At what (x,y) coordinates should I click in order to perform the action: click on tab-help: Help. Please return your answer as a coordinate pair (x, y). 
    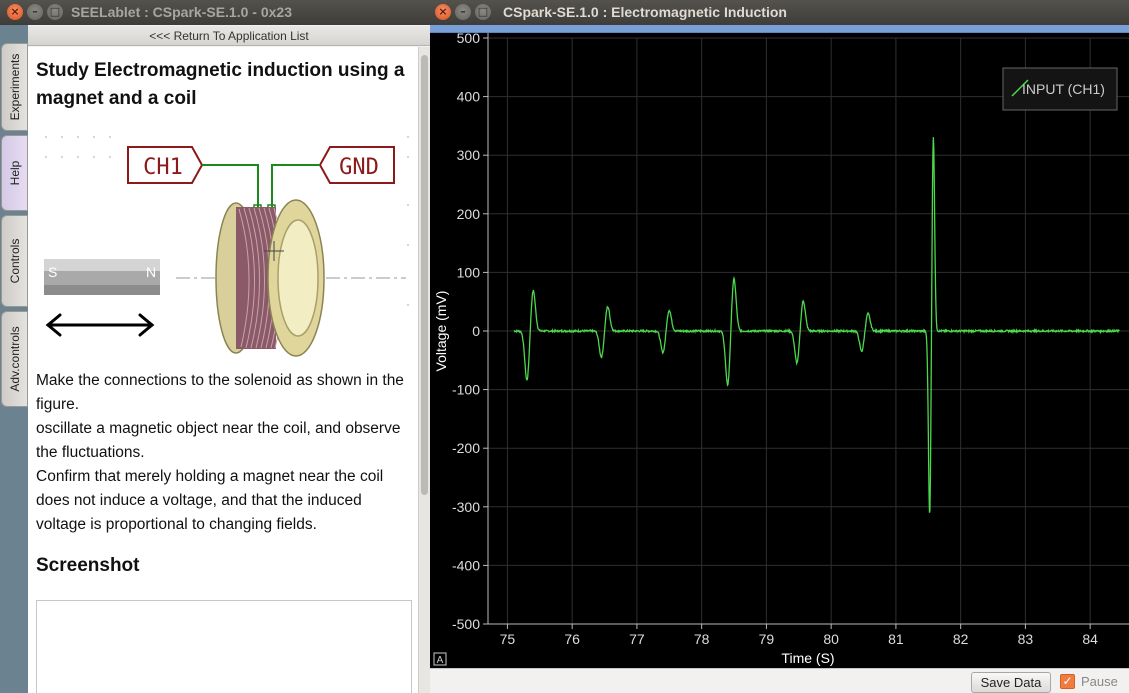
    Looking at the image, I should click on (14, 173).